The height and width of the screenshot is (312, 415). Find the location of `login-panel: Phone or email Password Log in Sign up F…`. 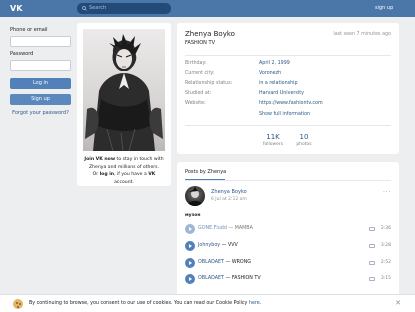

login-panel: Phone or email Password Log in Sign up F… is located at coordinates (40, 72).